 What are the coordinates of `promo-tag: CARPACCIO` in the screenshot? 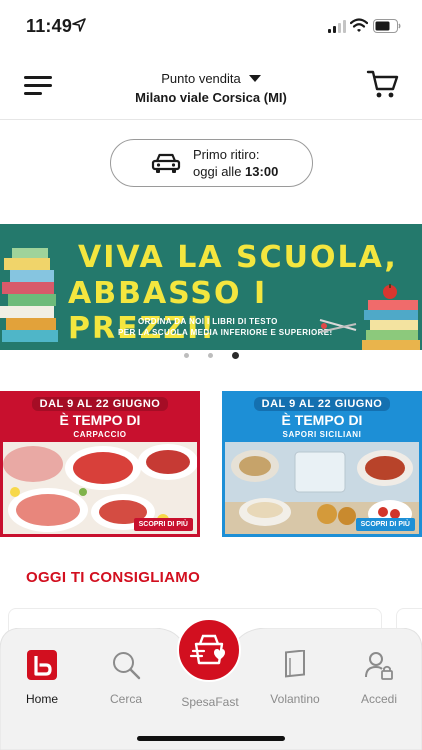 It's located at (100, 434).